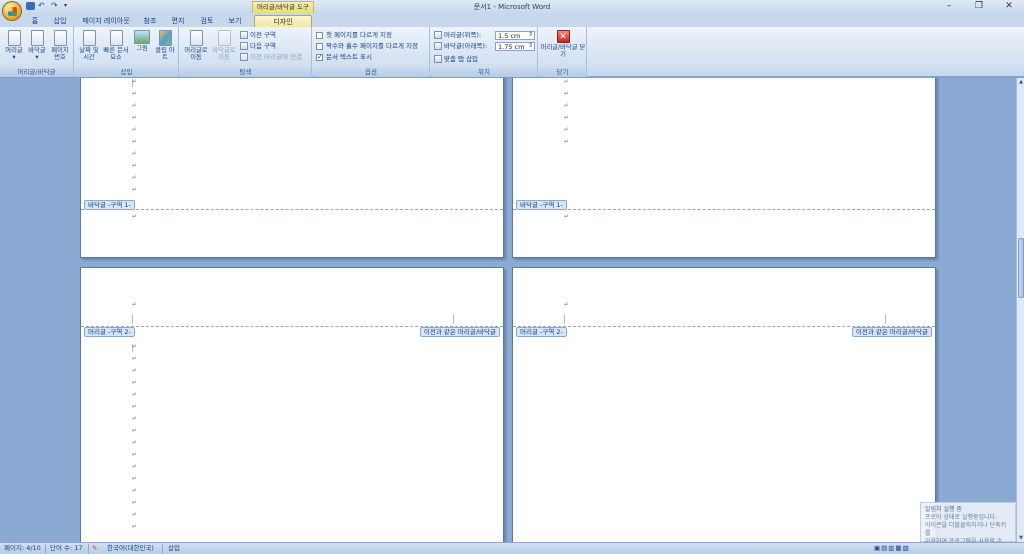 The image size is (1024, 554). What do you see at coordinates (109, 205) in the screenshot?
I see `footer-section-label: 바닥글 -구역 1-` at bounding box center [109, 205].